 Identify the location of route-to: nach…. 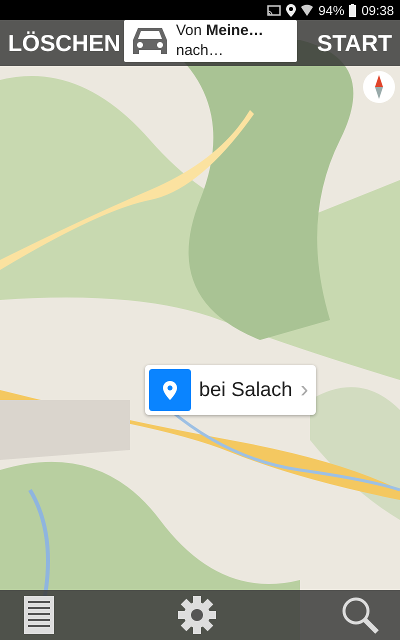
(200, 51).